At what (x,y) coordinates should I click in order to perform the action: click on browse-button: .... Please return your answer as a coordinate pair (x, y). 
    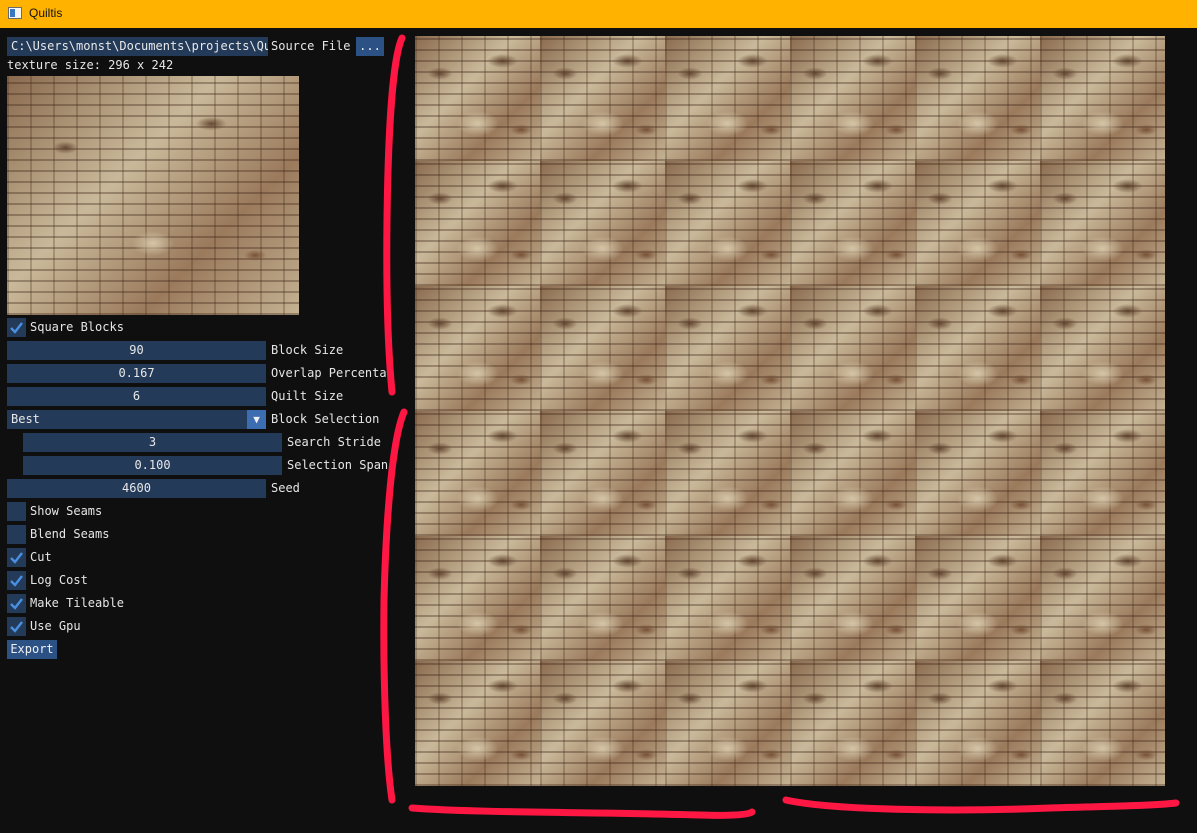
    Looking at the image, I should click on (370, 46).